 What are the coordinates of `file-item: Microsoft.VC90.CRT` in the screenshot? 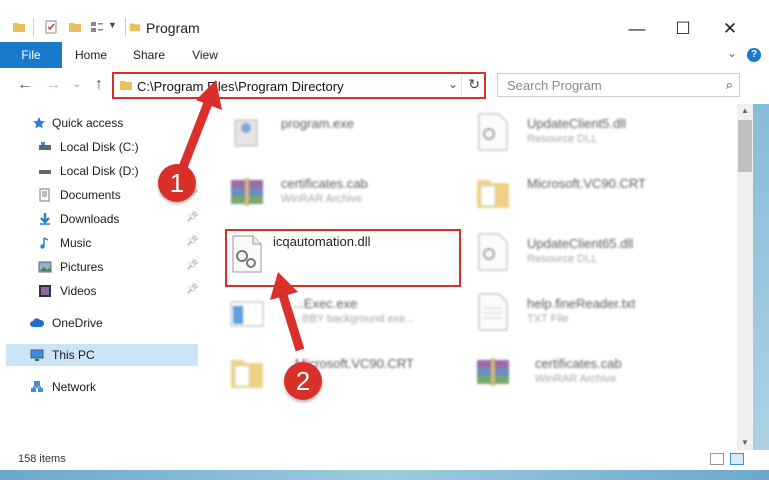 It's located at (590, 193).